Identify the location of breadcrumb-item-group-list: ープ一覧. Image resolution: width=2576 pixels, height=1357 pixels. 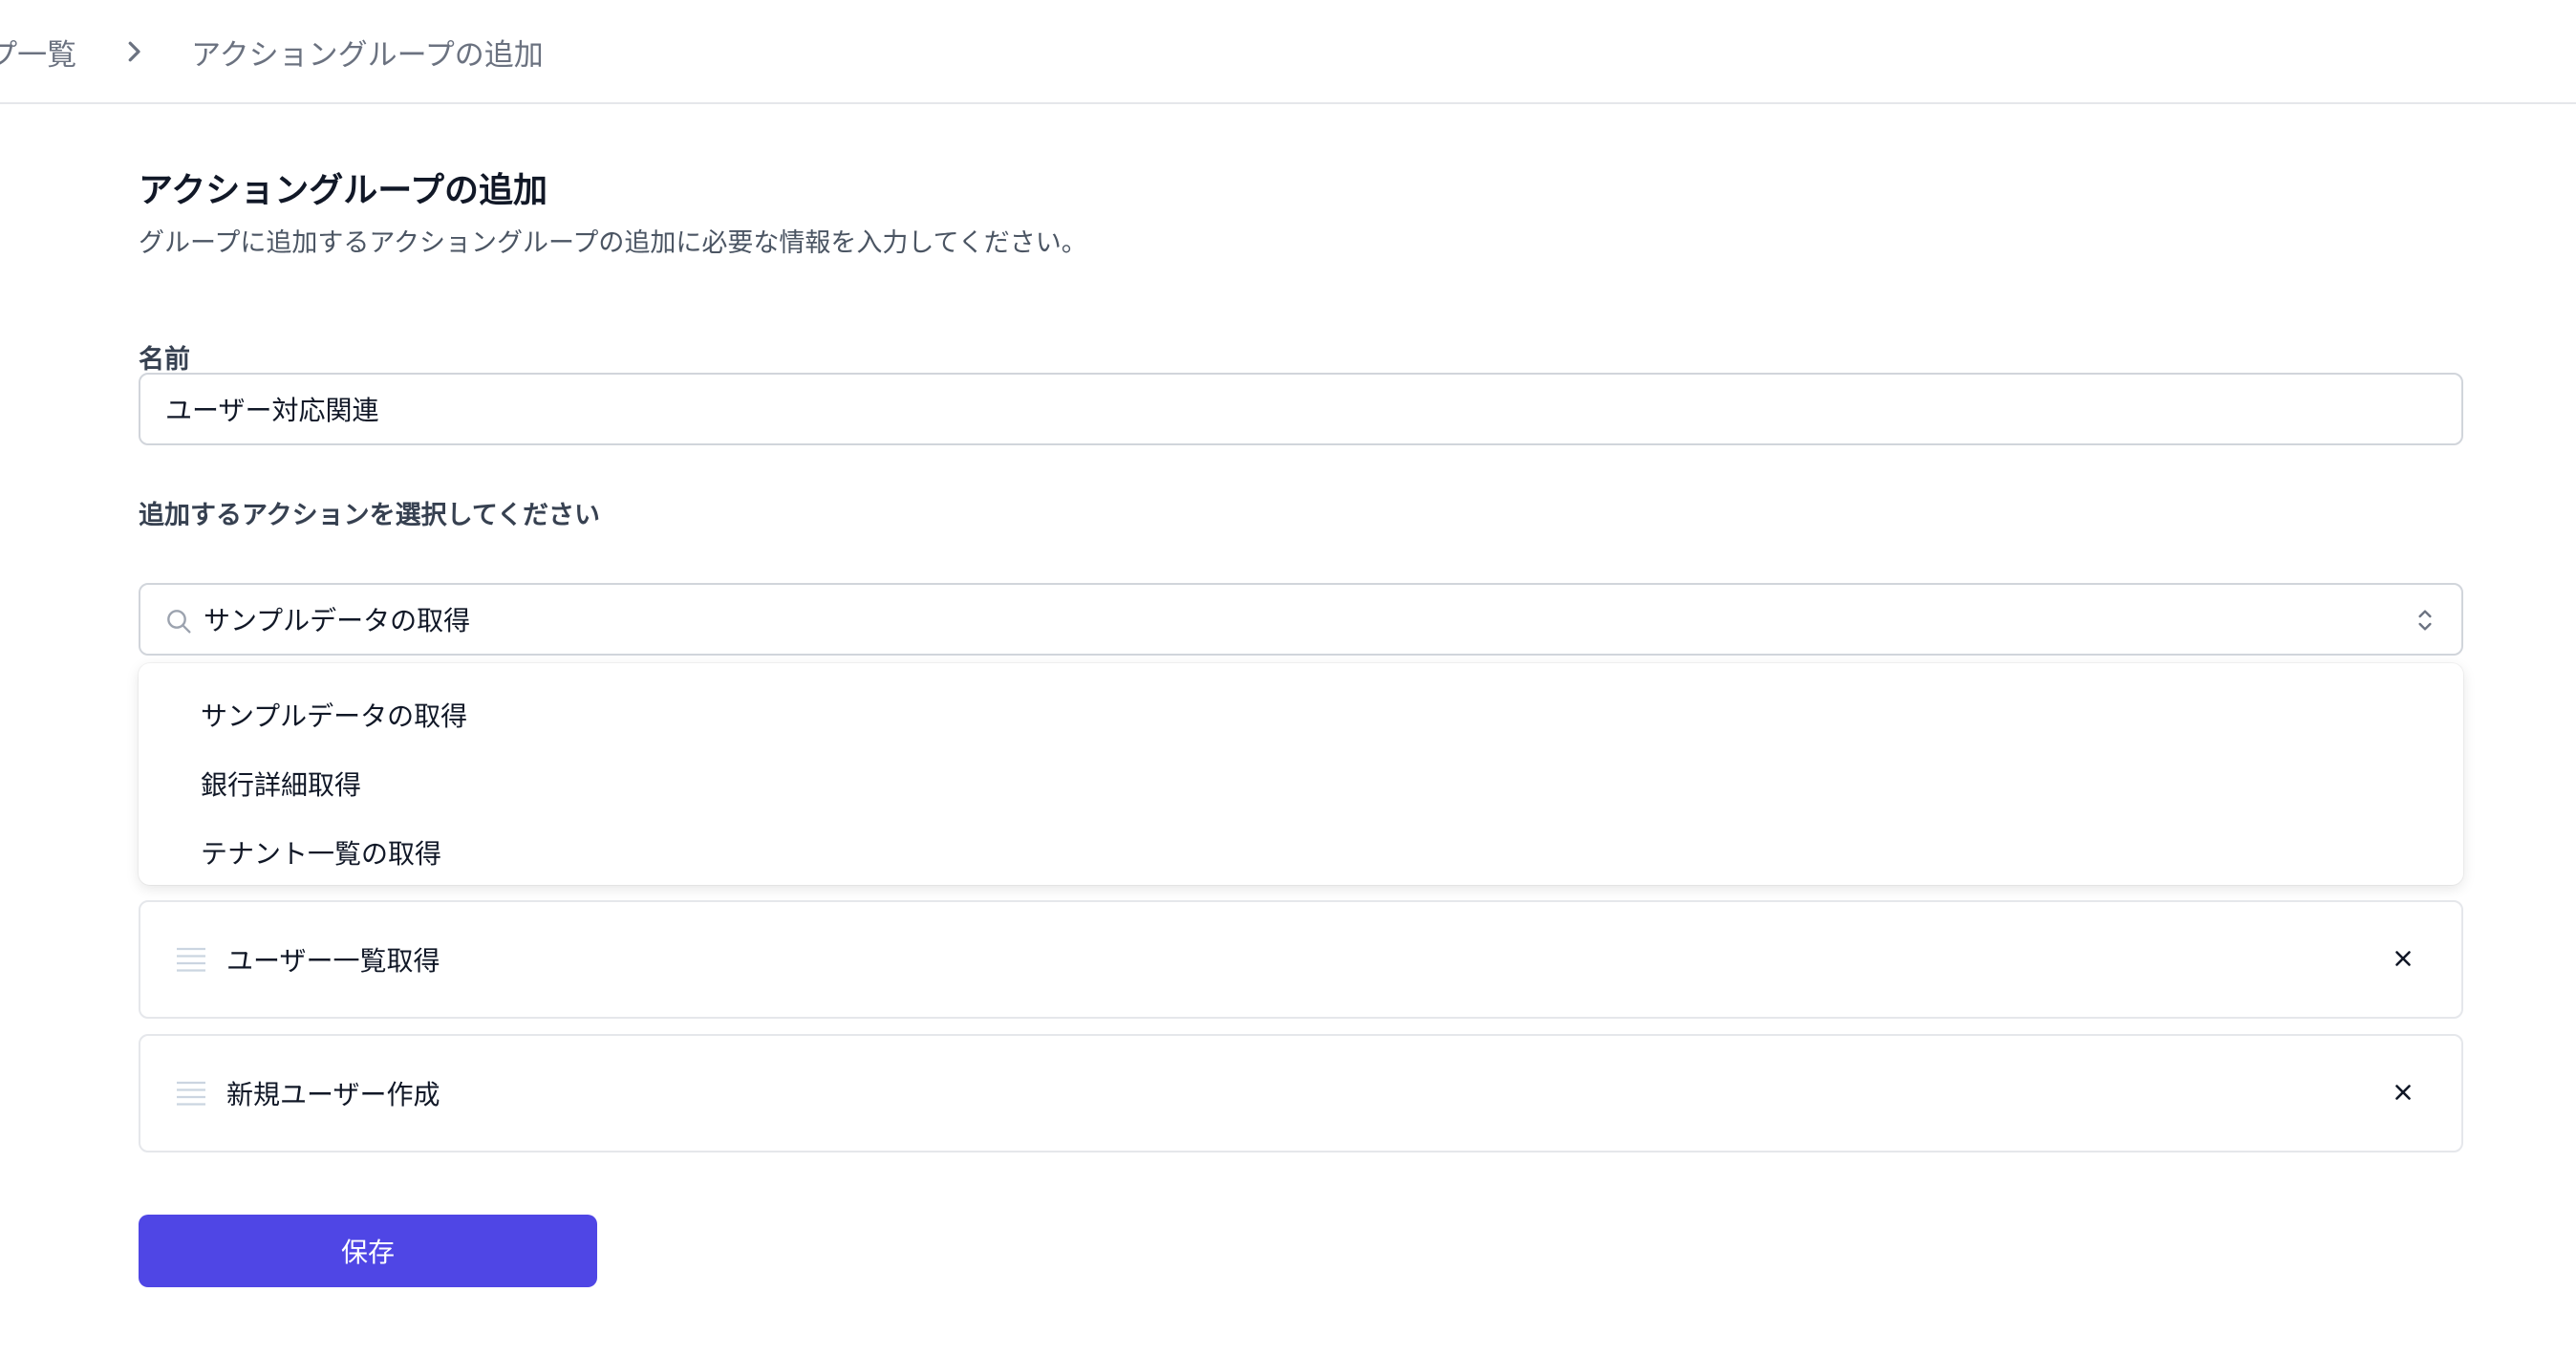
(38, 52).